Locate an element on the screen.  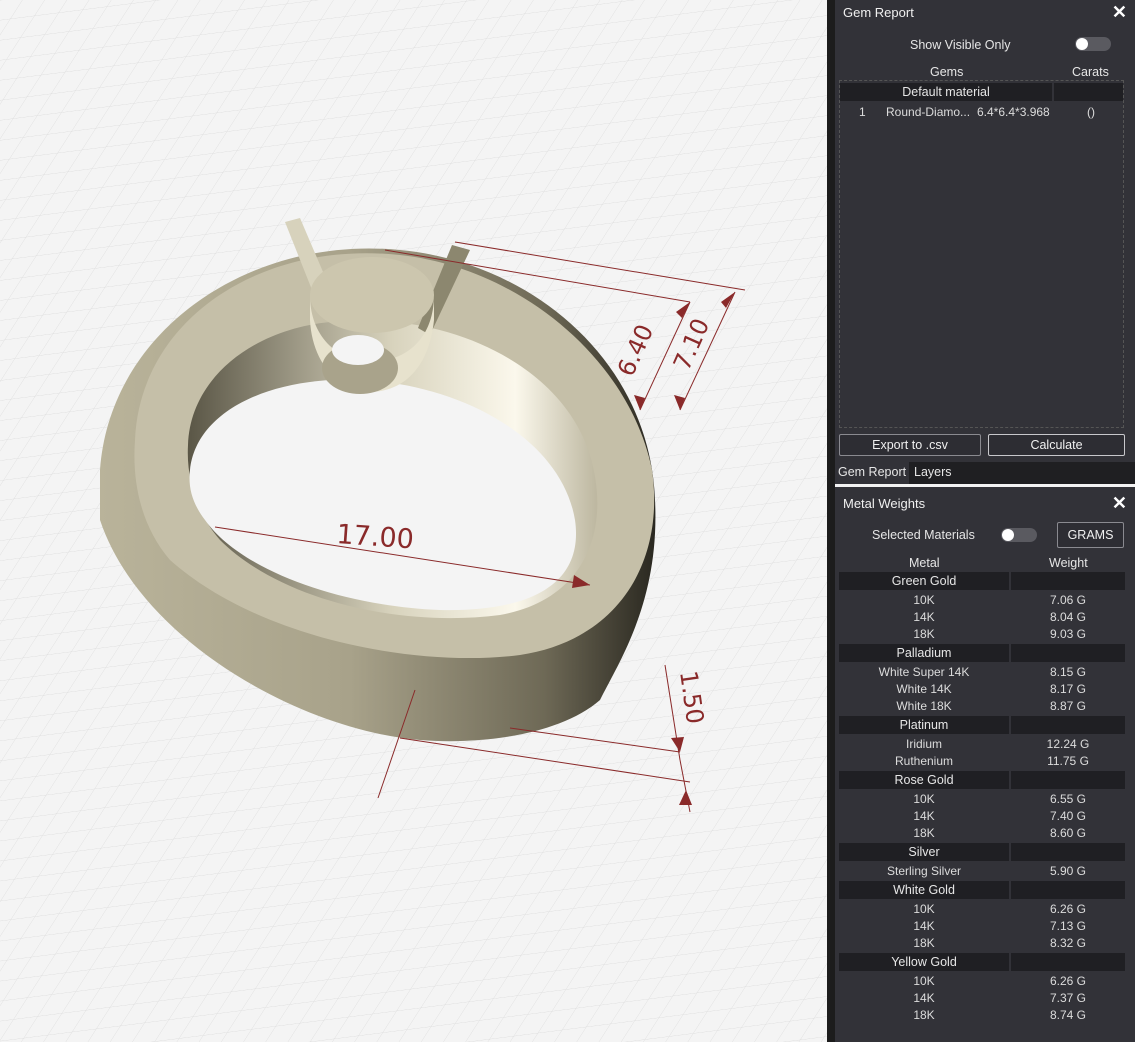
metal-weight: 7.06 G is located at coordinates (1068, 600).